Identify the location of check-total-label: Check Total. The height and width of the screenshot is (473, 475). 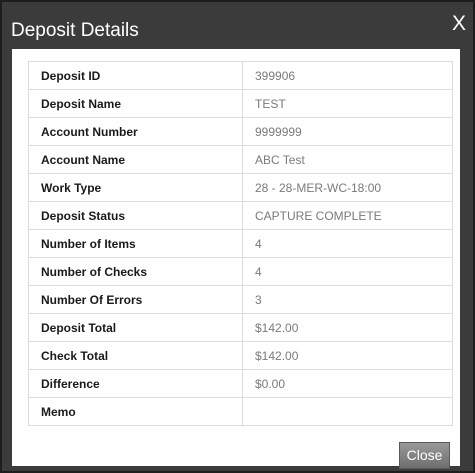
(135, 355).